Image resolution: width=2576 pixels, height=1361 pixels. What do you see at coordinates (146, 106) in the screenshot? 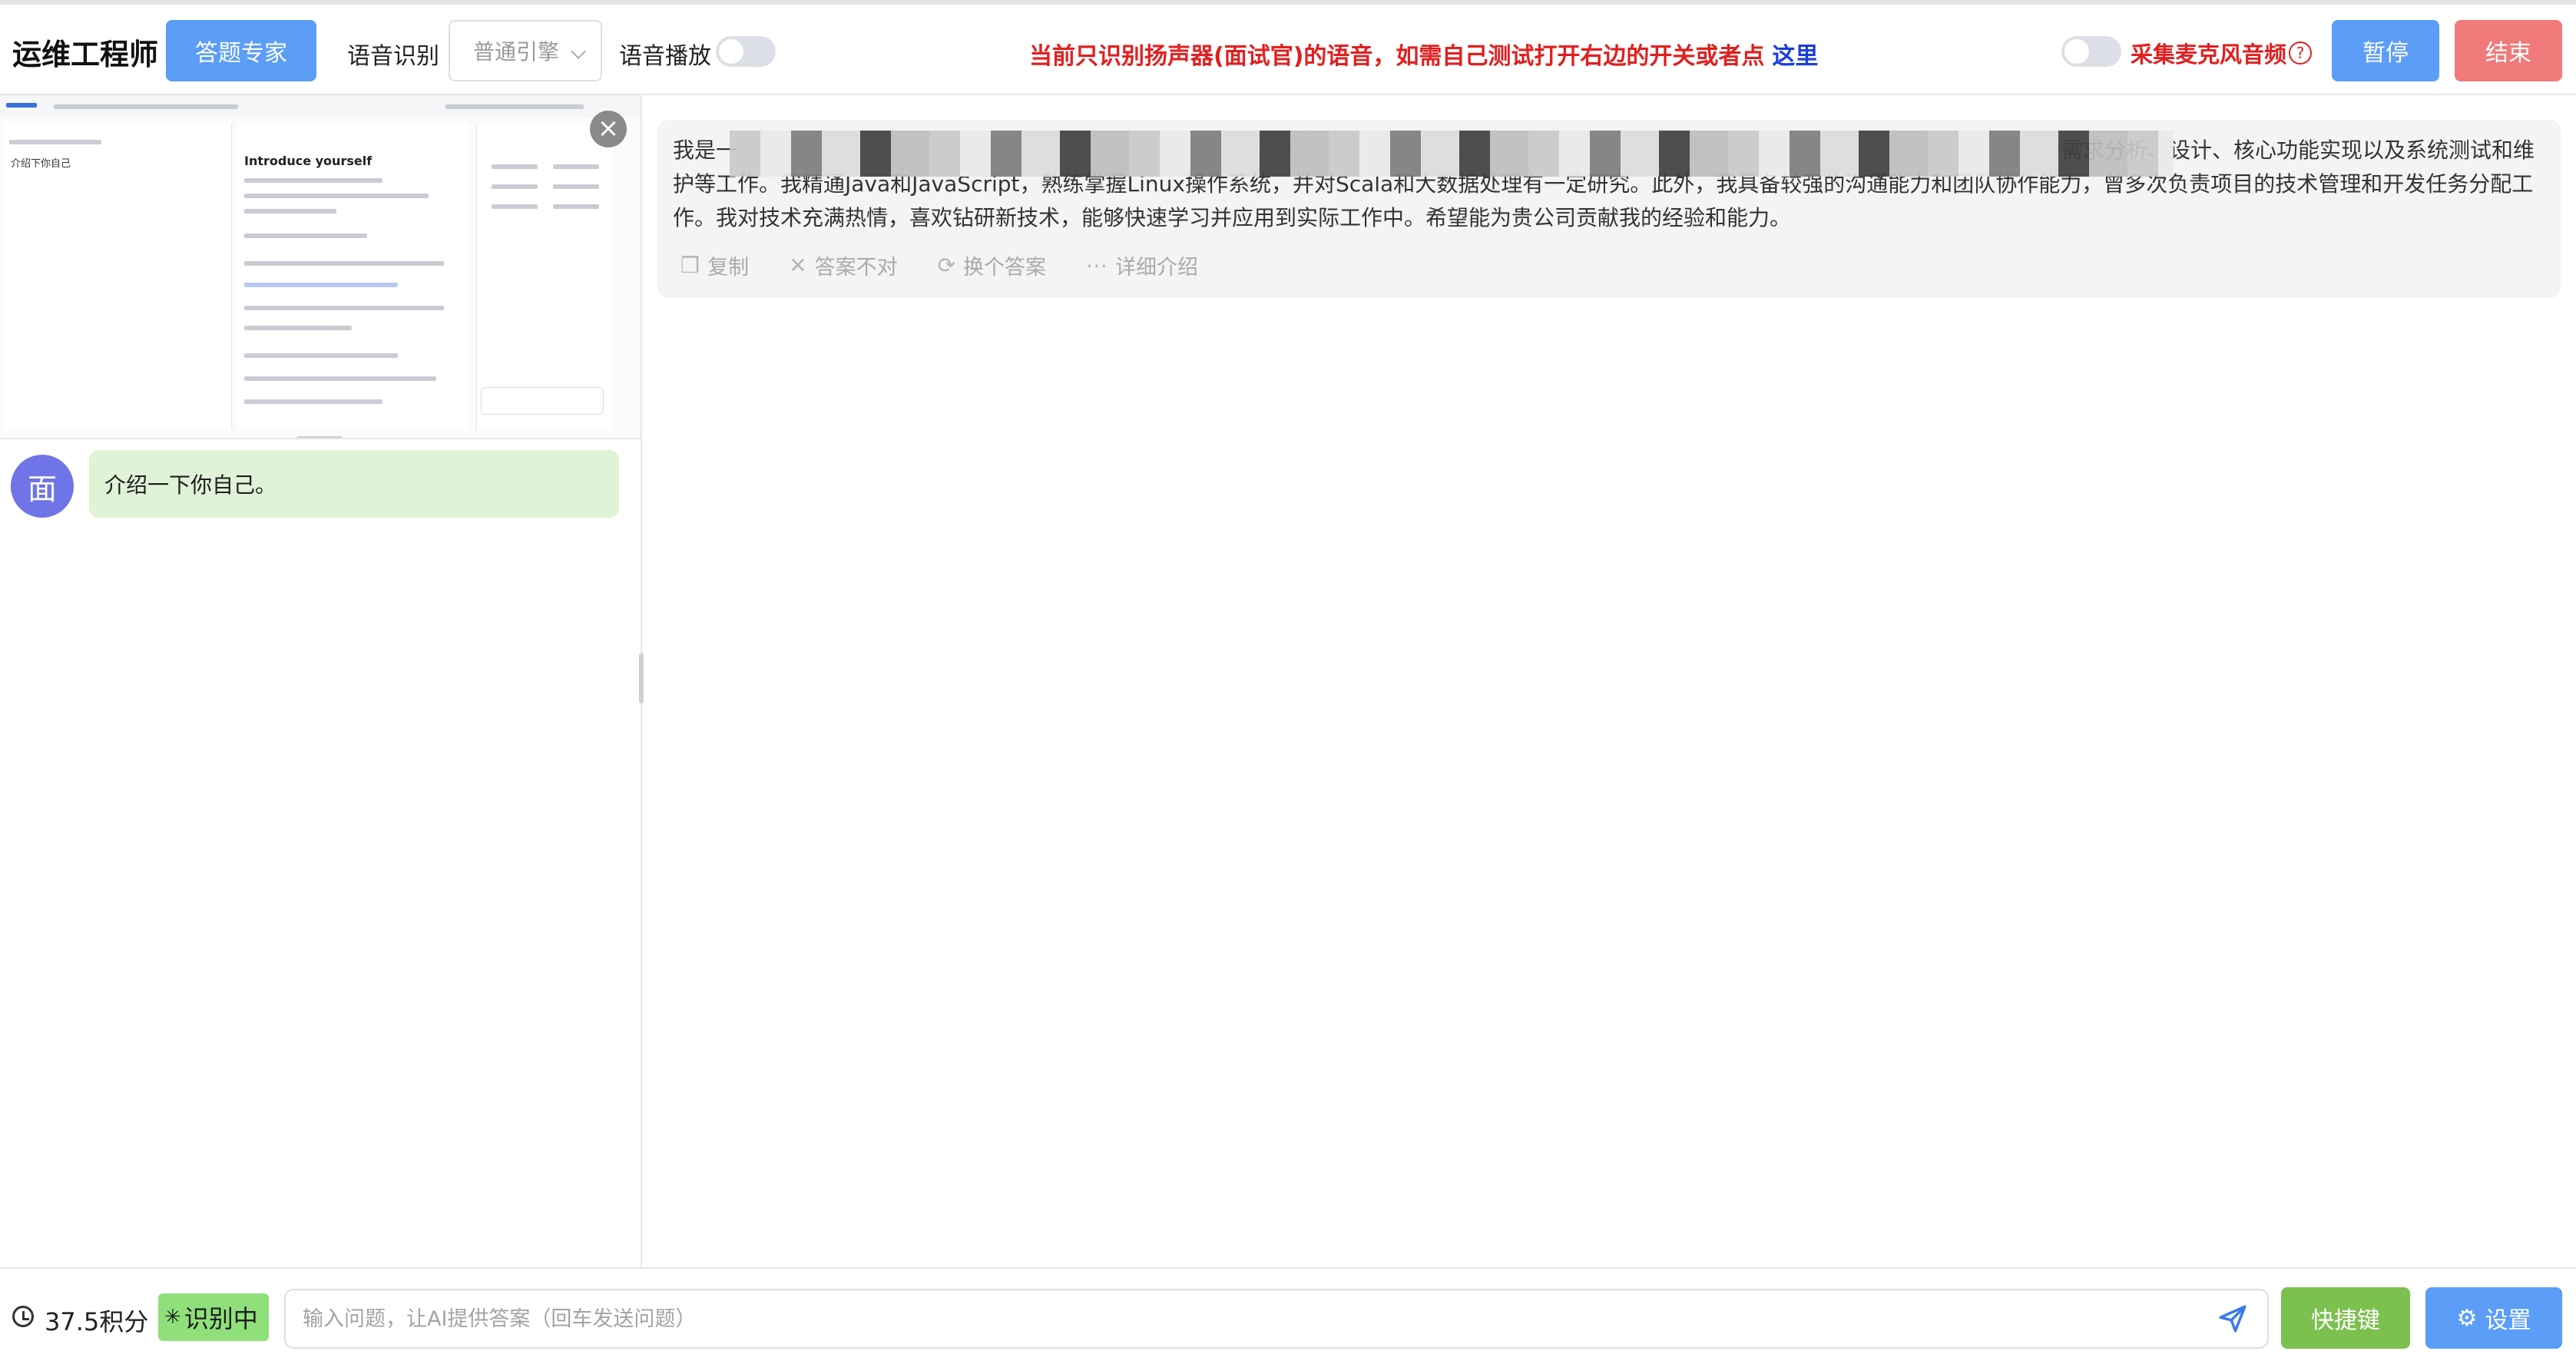
I see `preview-nav` at bounding box center [146, 106].